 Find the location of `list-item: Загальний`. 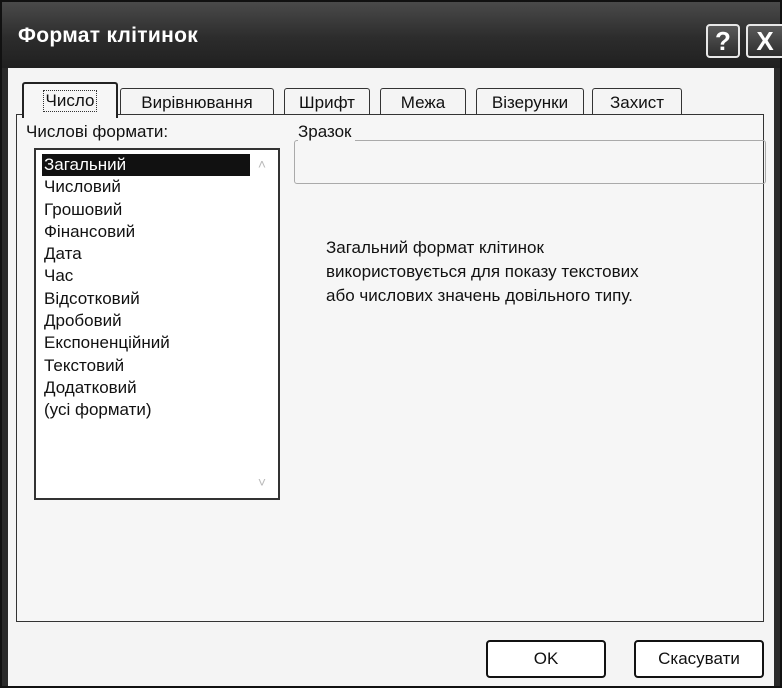

list-item: Загальний is located at coordinates (146, 165).